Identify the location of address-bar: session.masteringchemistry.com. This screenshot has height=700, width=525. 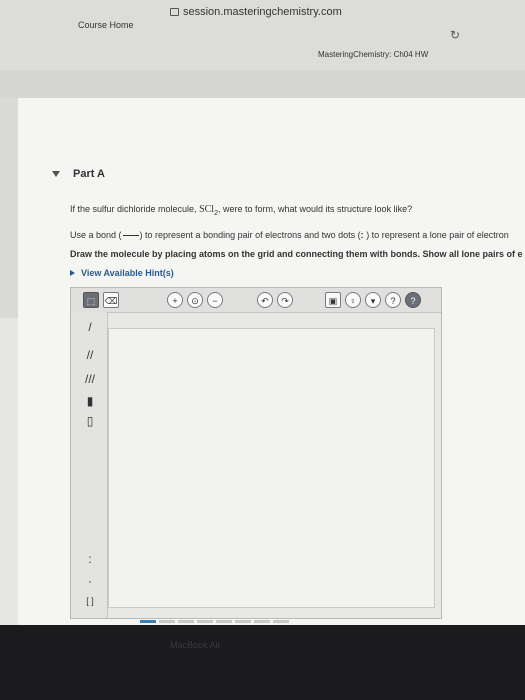
(256, 12).